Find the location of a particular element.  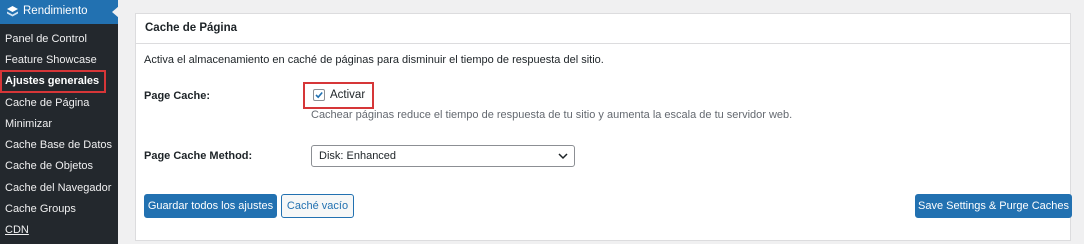

sidebar-item-cache-base-de-datos: Cache Base de Datos is located at coordinates (58, 145).